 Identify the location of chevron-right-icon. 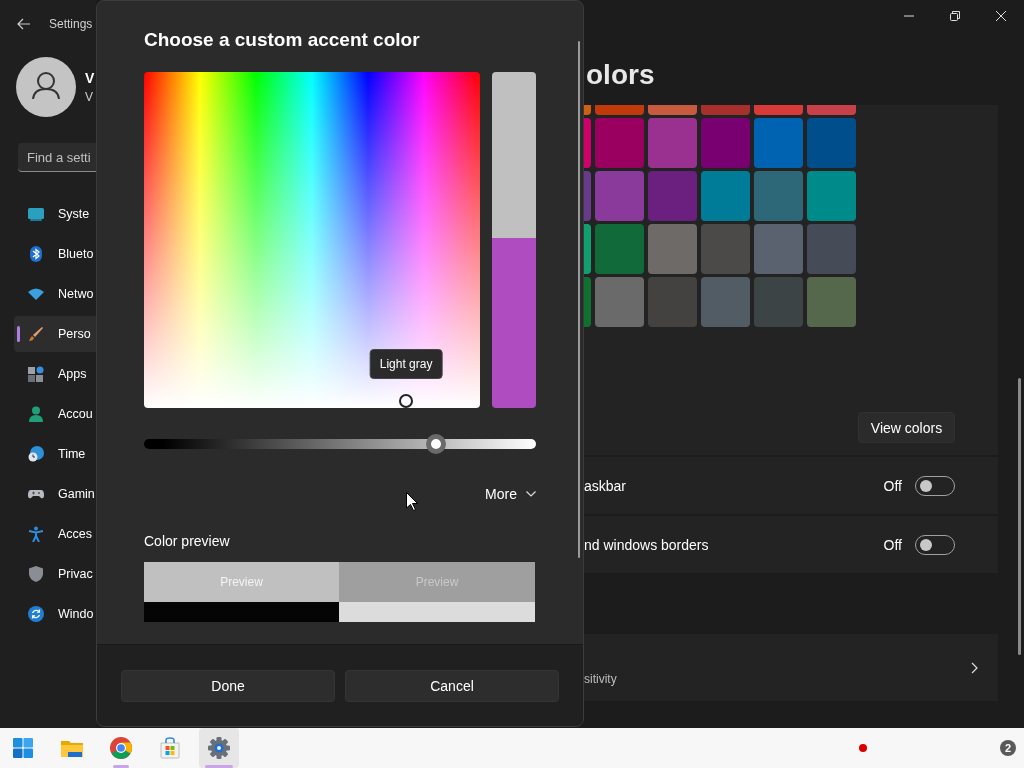
(974, 667).